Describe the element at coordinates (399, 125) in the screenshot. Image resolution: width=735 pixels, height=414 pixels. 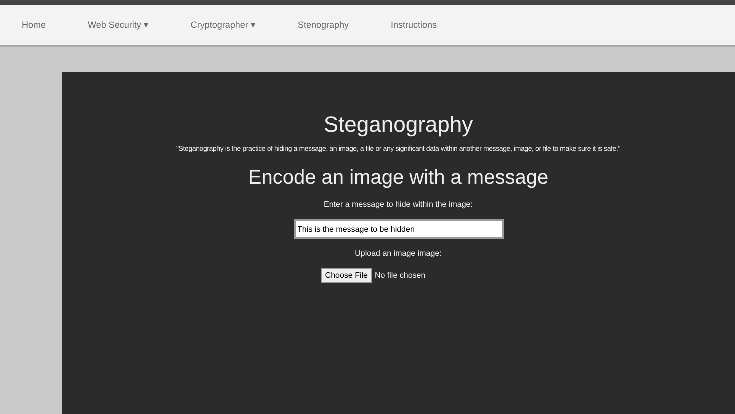
I see `page-title: Steganography` at that location.